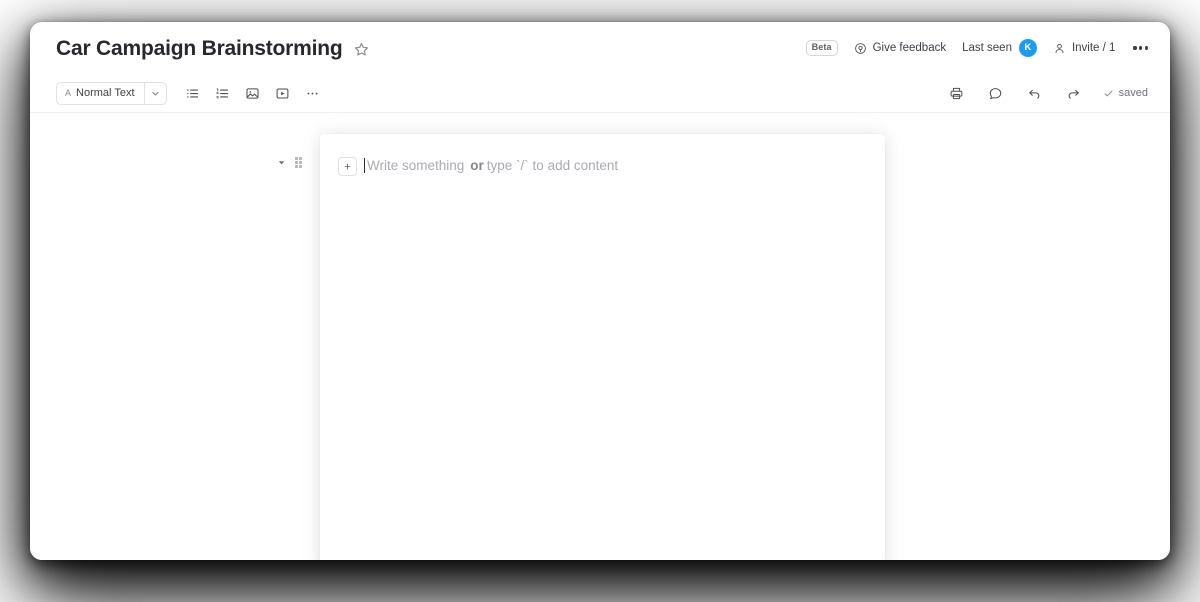 Image resolution: width=1200 pixels, height=602 pixels. What do you see at coordinates (552, 165) in the screenshot?
I see `placeholder-text-part2: type `/` to add content` at bounding box center [552, 165].